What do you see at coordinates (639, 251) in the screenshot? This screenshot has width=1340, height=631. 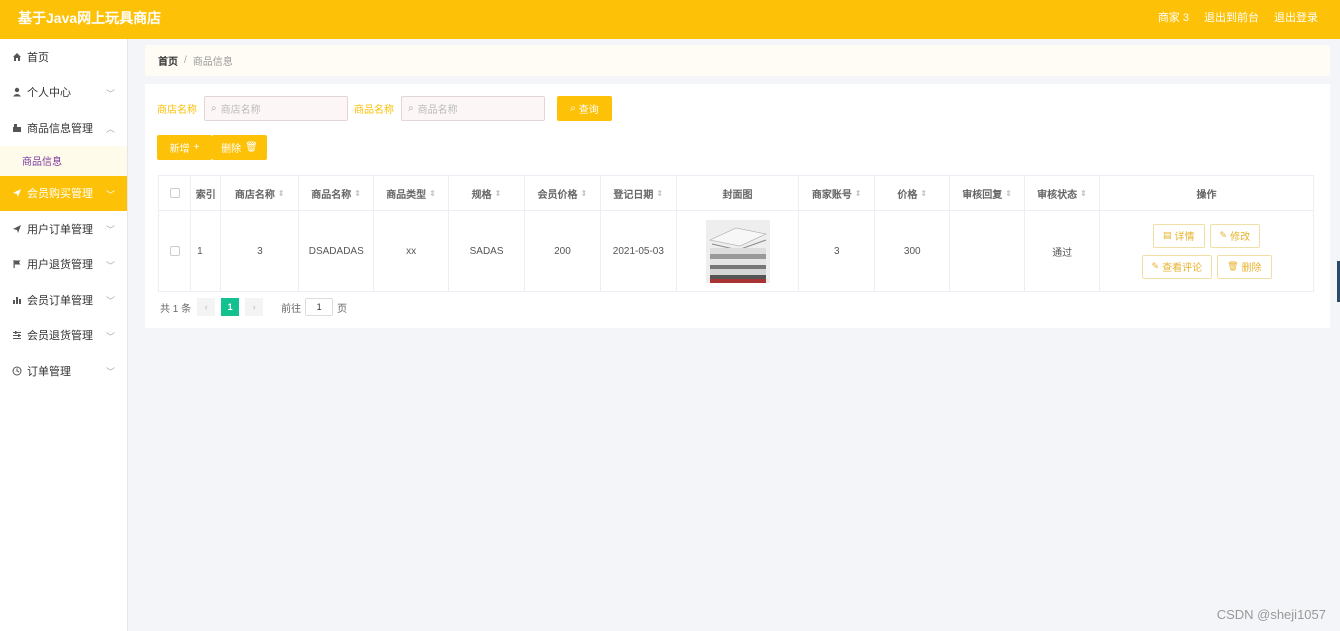 I see `cell-date: 2021-05-03` at bounding box center [639, 251].